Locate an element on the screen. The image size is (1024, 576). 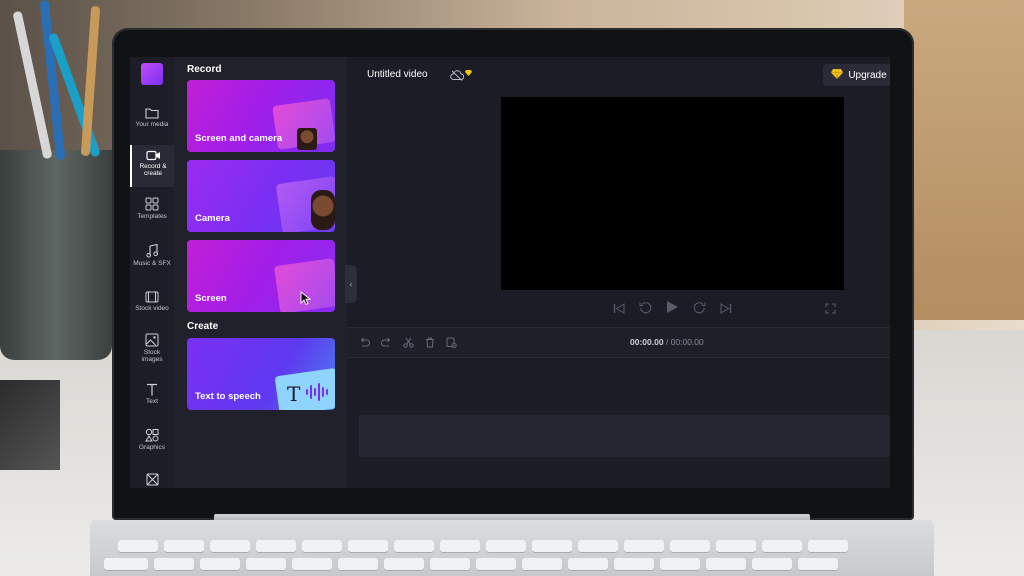
nav-label: Stock video is located at coordinates (152, 308).